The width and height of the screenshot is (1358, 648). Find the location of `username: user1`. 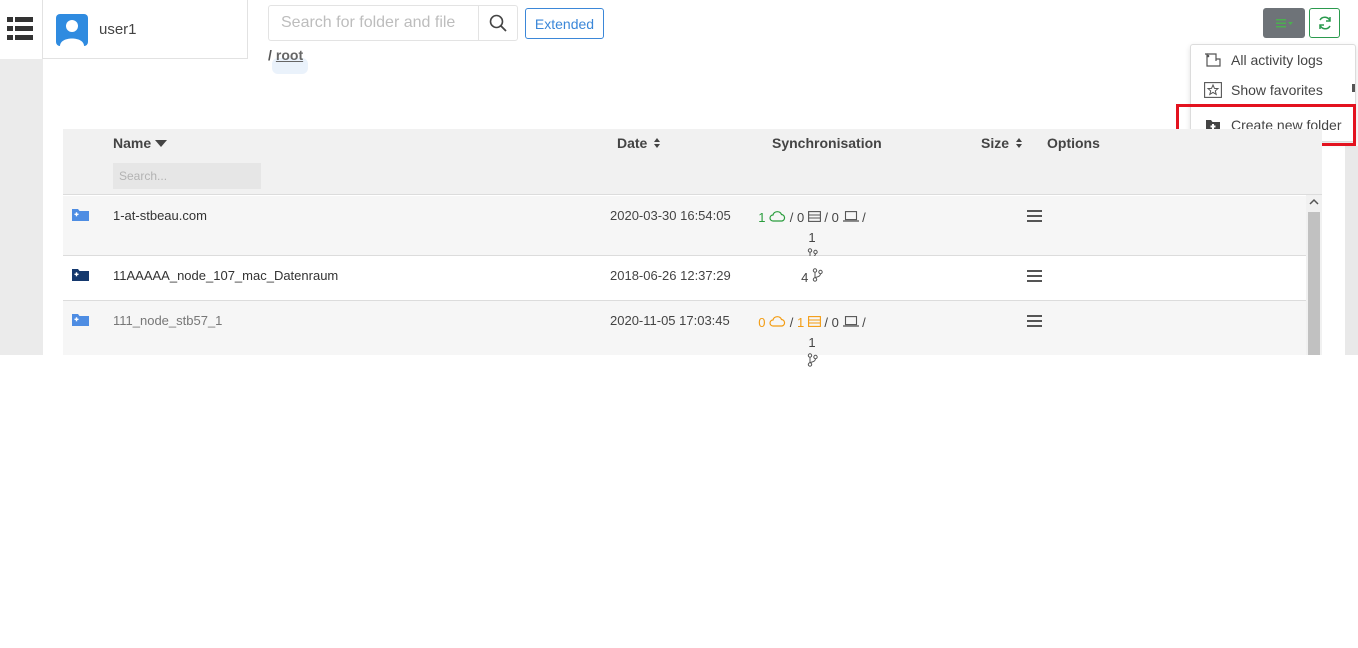

username: user1 is located at coordinates (118, 29).